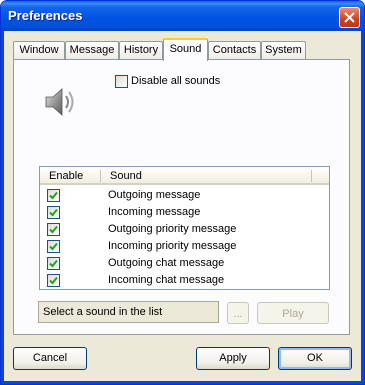 The image size is (365, 385). What do you see at coordinates (315, 358) in the screenshot?
I see `ok-button: OK` at bounding box center [315, 358].